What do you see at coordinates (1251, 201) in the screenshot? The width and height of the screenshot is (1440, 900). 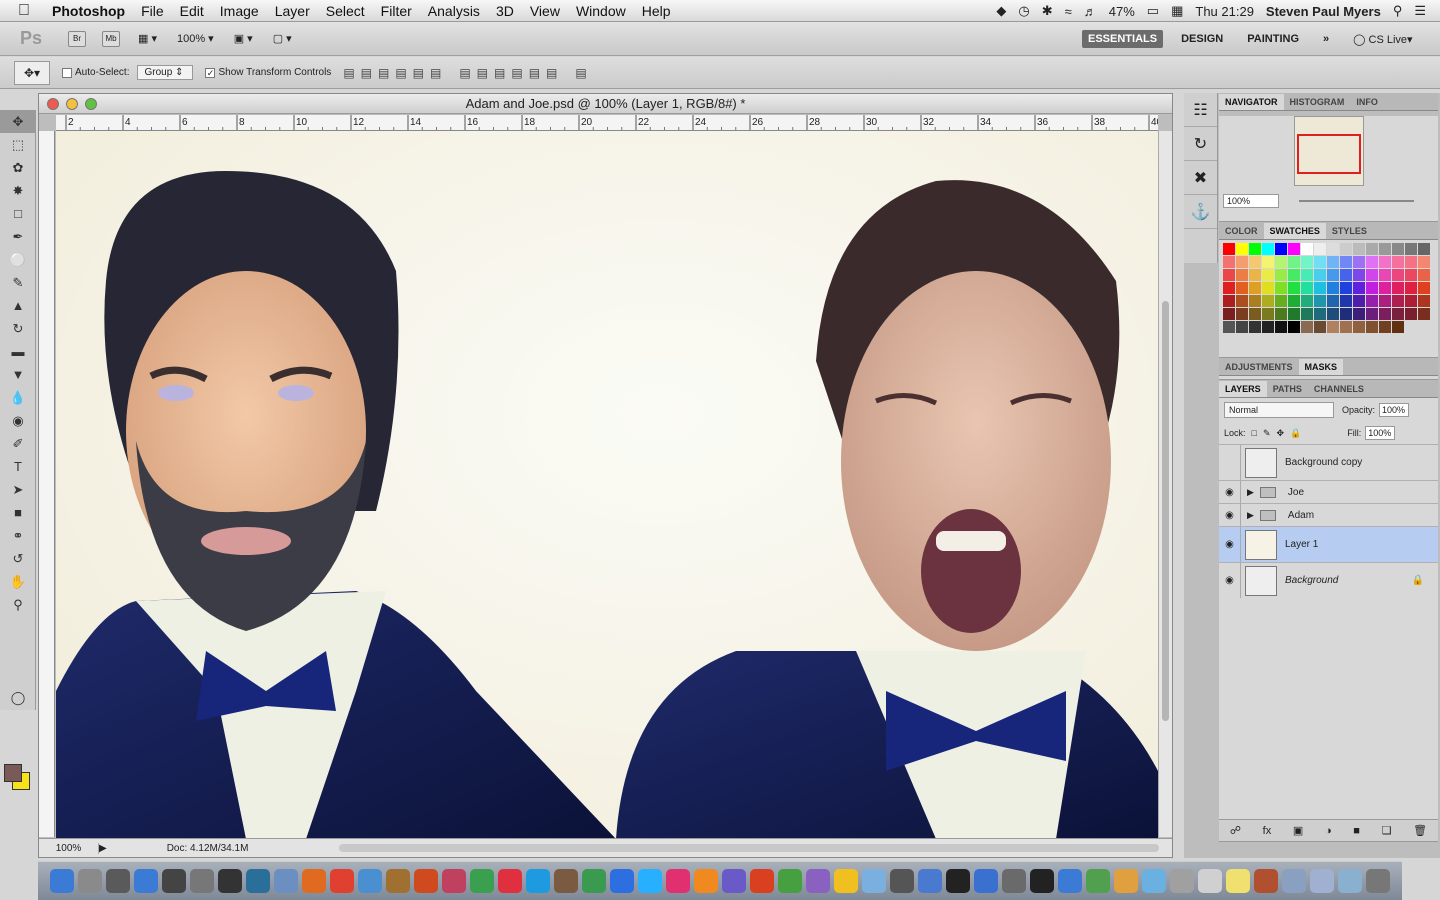 I see `navigator-zoom-field: 100%` at bounding box center [1251, 201].